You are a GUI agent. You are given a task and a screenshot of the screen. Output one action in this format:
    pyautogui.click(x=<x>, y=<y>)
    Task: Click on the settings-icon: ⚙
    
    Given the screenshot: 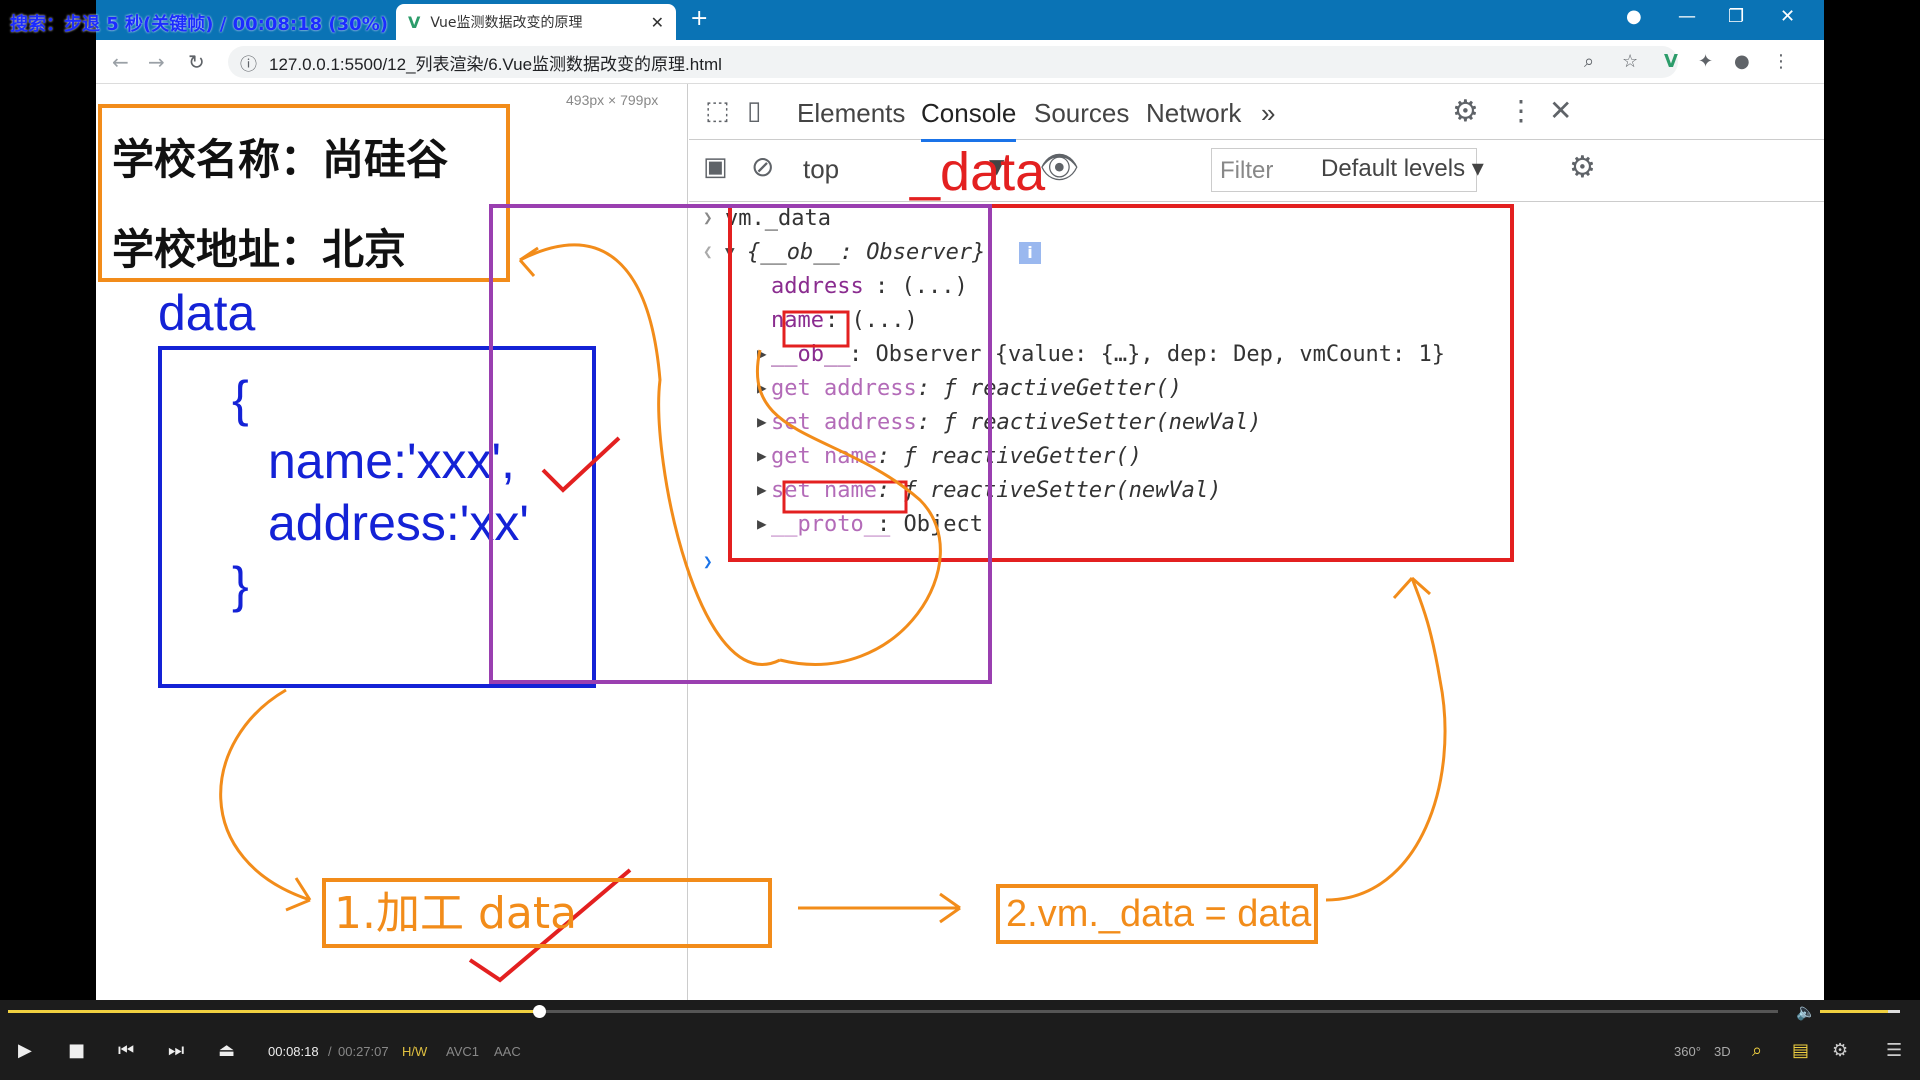 What is the action you would take?
    pyautogui.click(x=1840, y=1050)
    